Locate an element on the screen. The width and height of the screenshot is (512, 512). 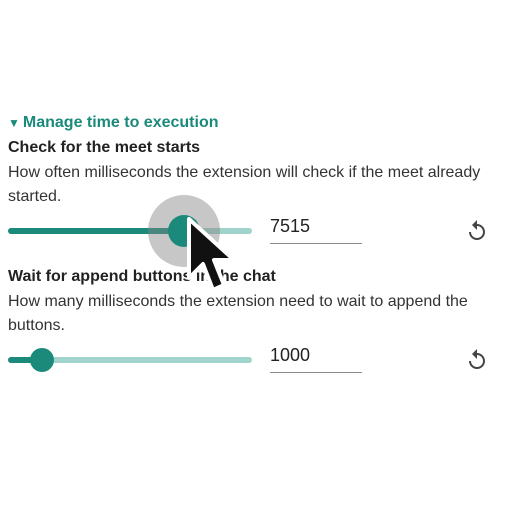
append-wait-slider is located at coordinates (130, 360).